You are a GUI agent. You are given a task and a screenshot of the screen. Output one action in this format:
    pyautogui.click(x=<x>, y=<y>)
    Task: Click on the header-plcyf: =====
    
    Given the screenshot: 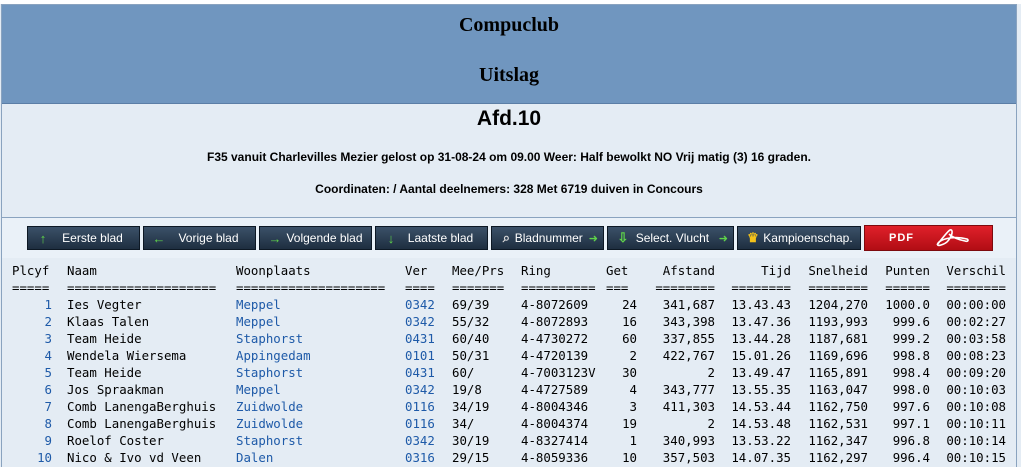 What is the action you would take?
    pyautogui.click(x=31, y=287)
    